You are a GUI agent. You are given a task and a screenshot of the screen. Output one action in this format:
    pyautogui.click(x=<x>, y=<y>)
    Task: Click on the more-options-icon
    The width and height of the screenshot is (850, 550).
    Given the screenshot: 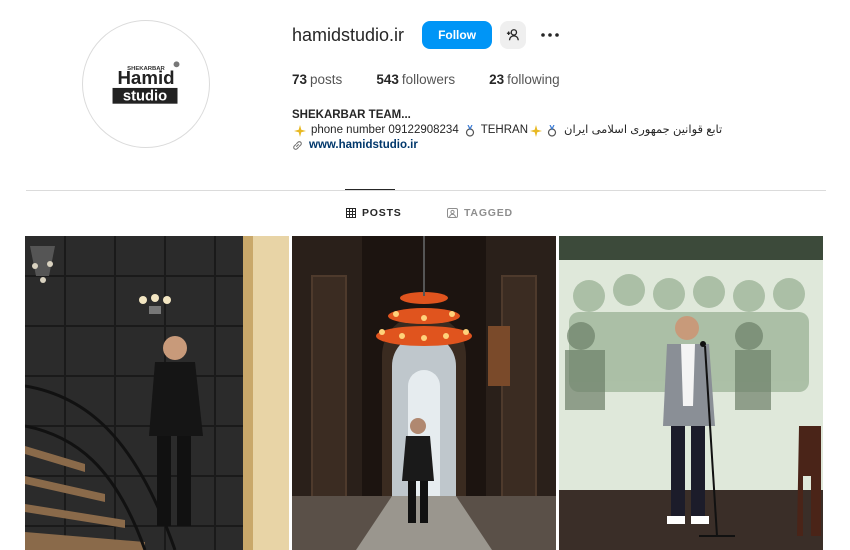 What is the action you would take?
    pyautogui.click(x=550, y=35)
    